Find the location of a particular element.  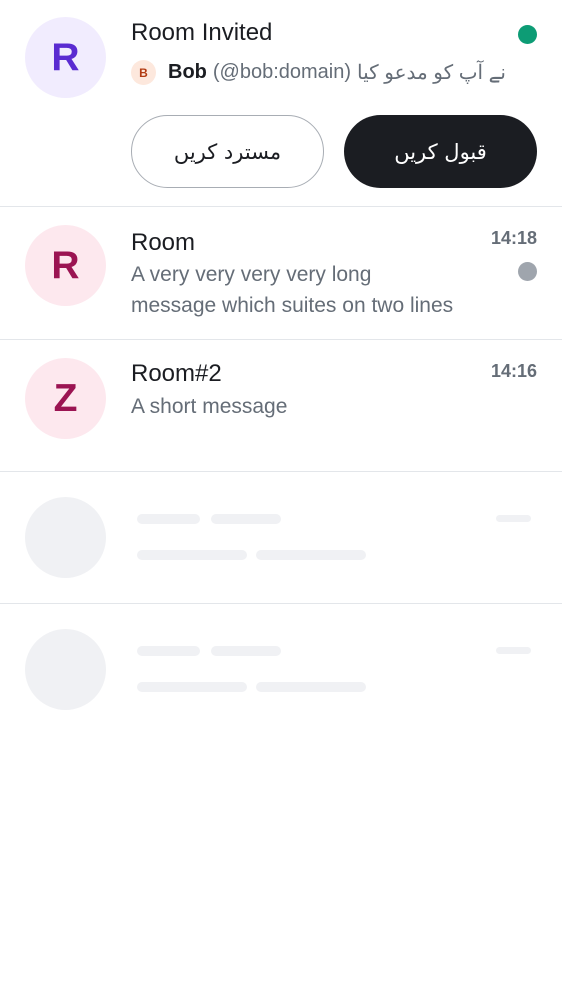

room-list-item: Z Room#2 14:16 A short message is located at coordinates (281, 406).